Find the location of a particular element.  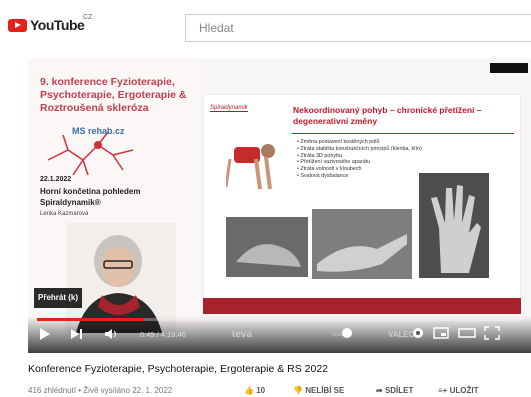

youtube-logo: YouTube CZ is located at coordinates (50, 23).